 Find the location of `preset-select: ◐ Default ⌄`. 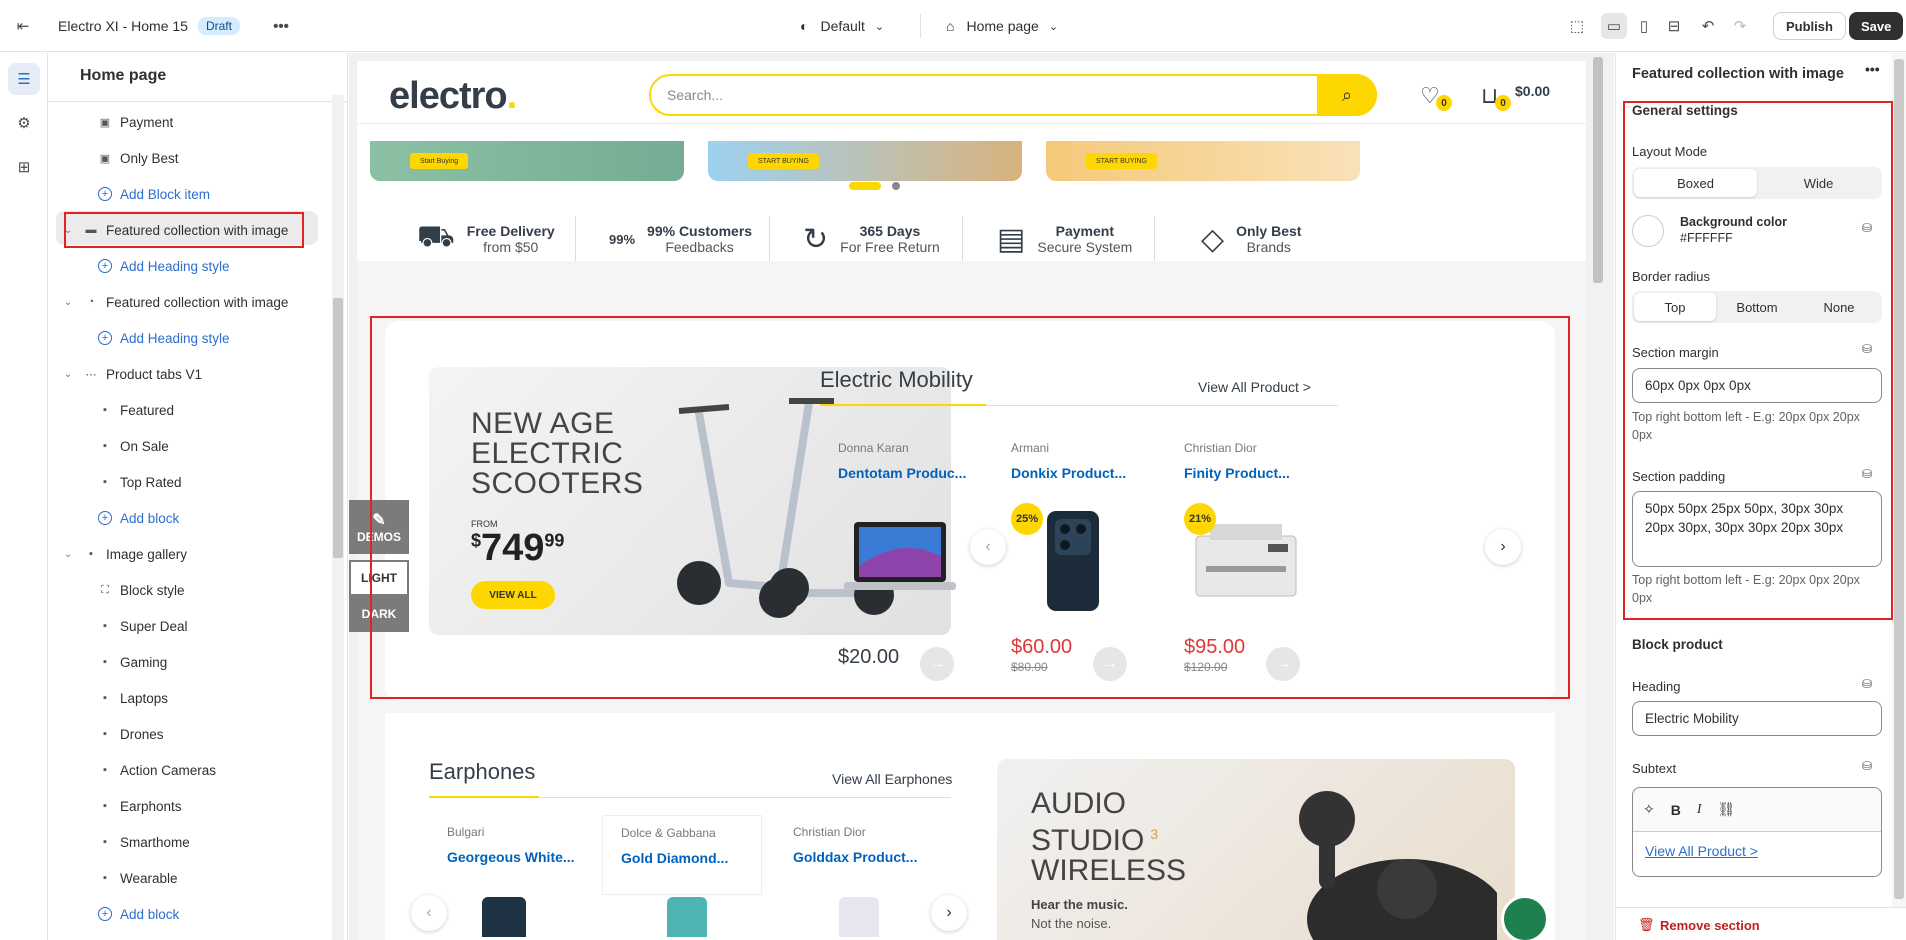

preset-select: ◐ Default ⌄ is located at coordinates (842, 26).